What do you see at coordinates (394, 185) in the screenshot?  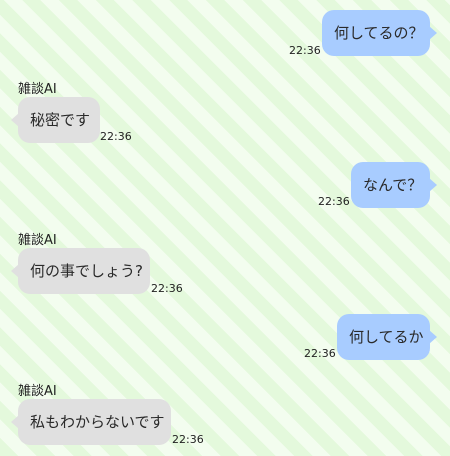 I see `user-message-bubble: なんで？` at bounding box center [394, 185].